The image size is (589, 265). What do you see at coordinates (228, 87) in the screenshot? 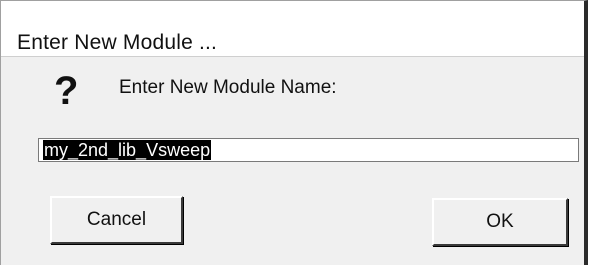
I see `prompt-label: Enter New Module Name:` at bounding box center [228, 87].